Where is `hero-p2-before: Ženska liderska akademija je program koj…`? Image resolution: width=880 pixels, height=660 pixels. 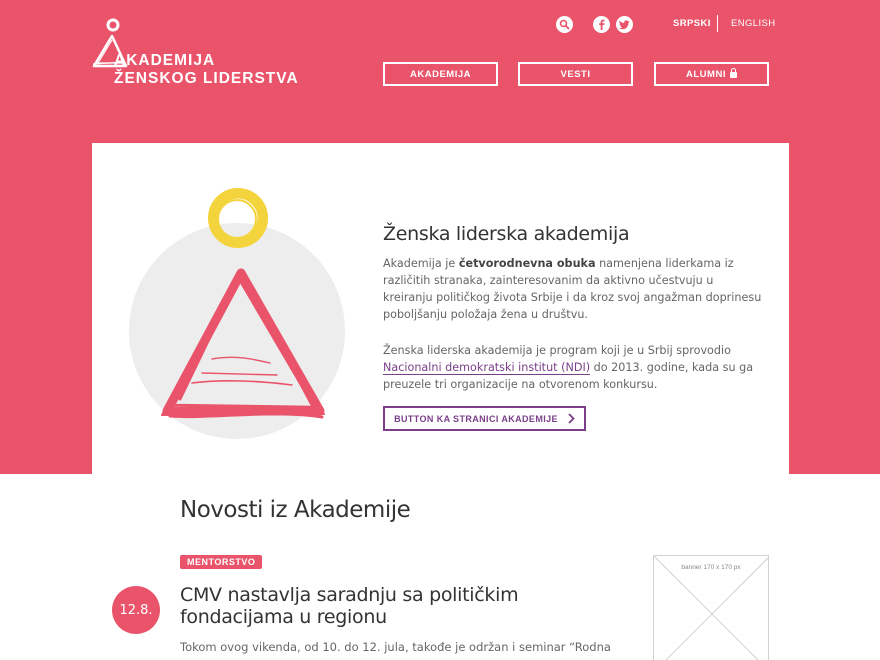 hero-p2-before: Ženska liderska akademija je program koj… is located at coordinates (557, 350).